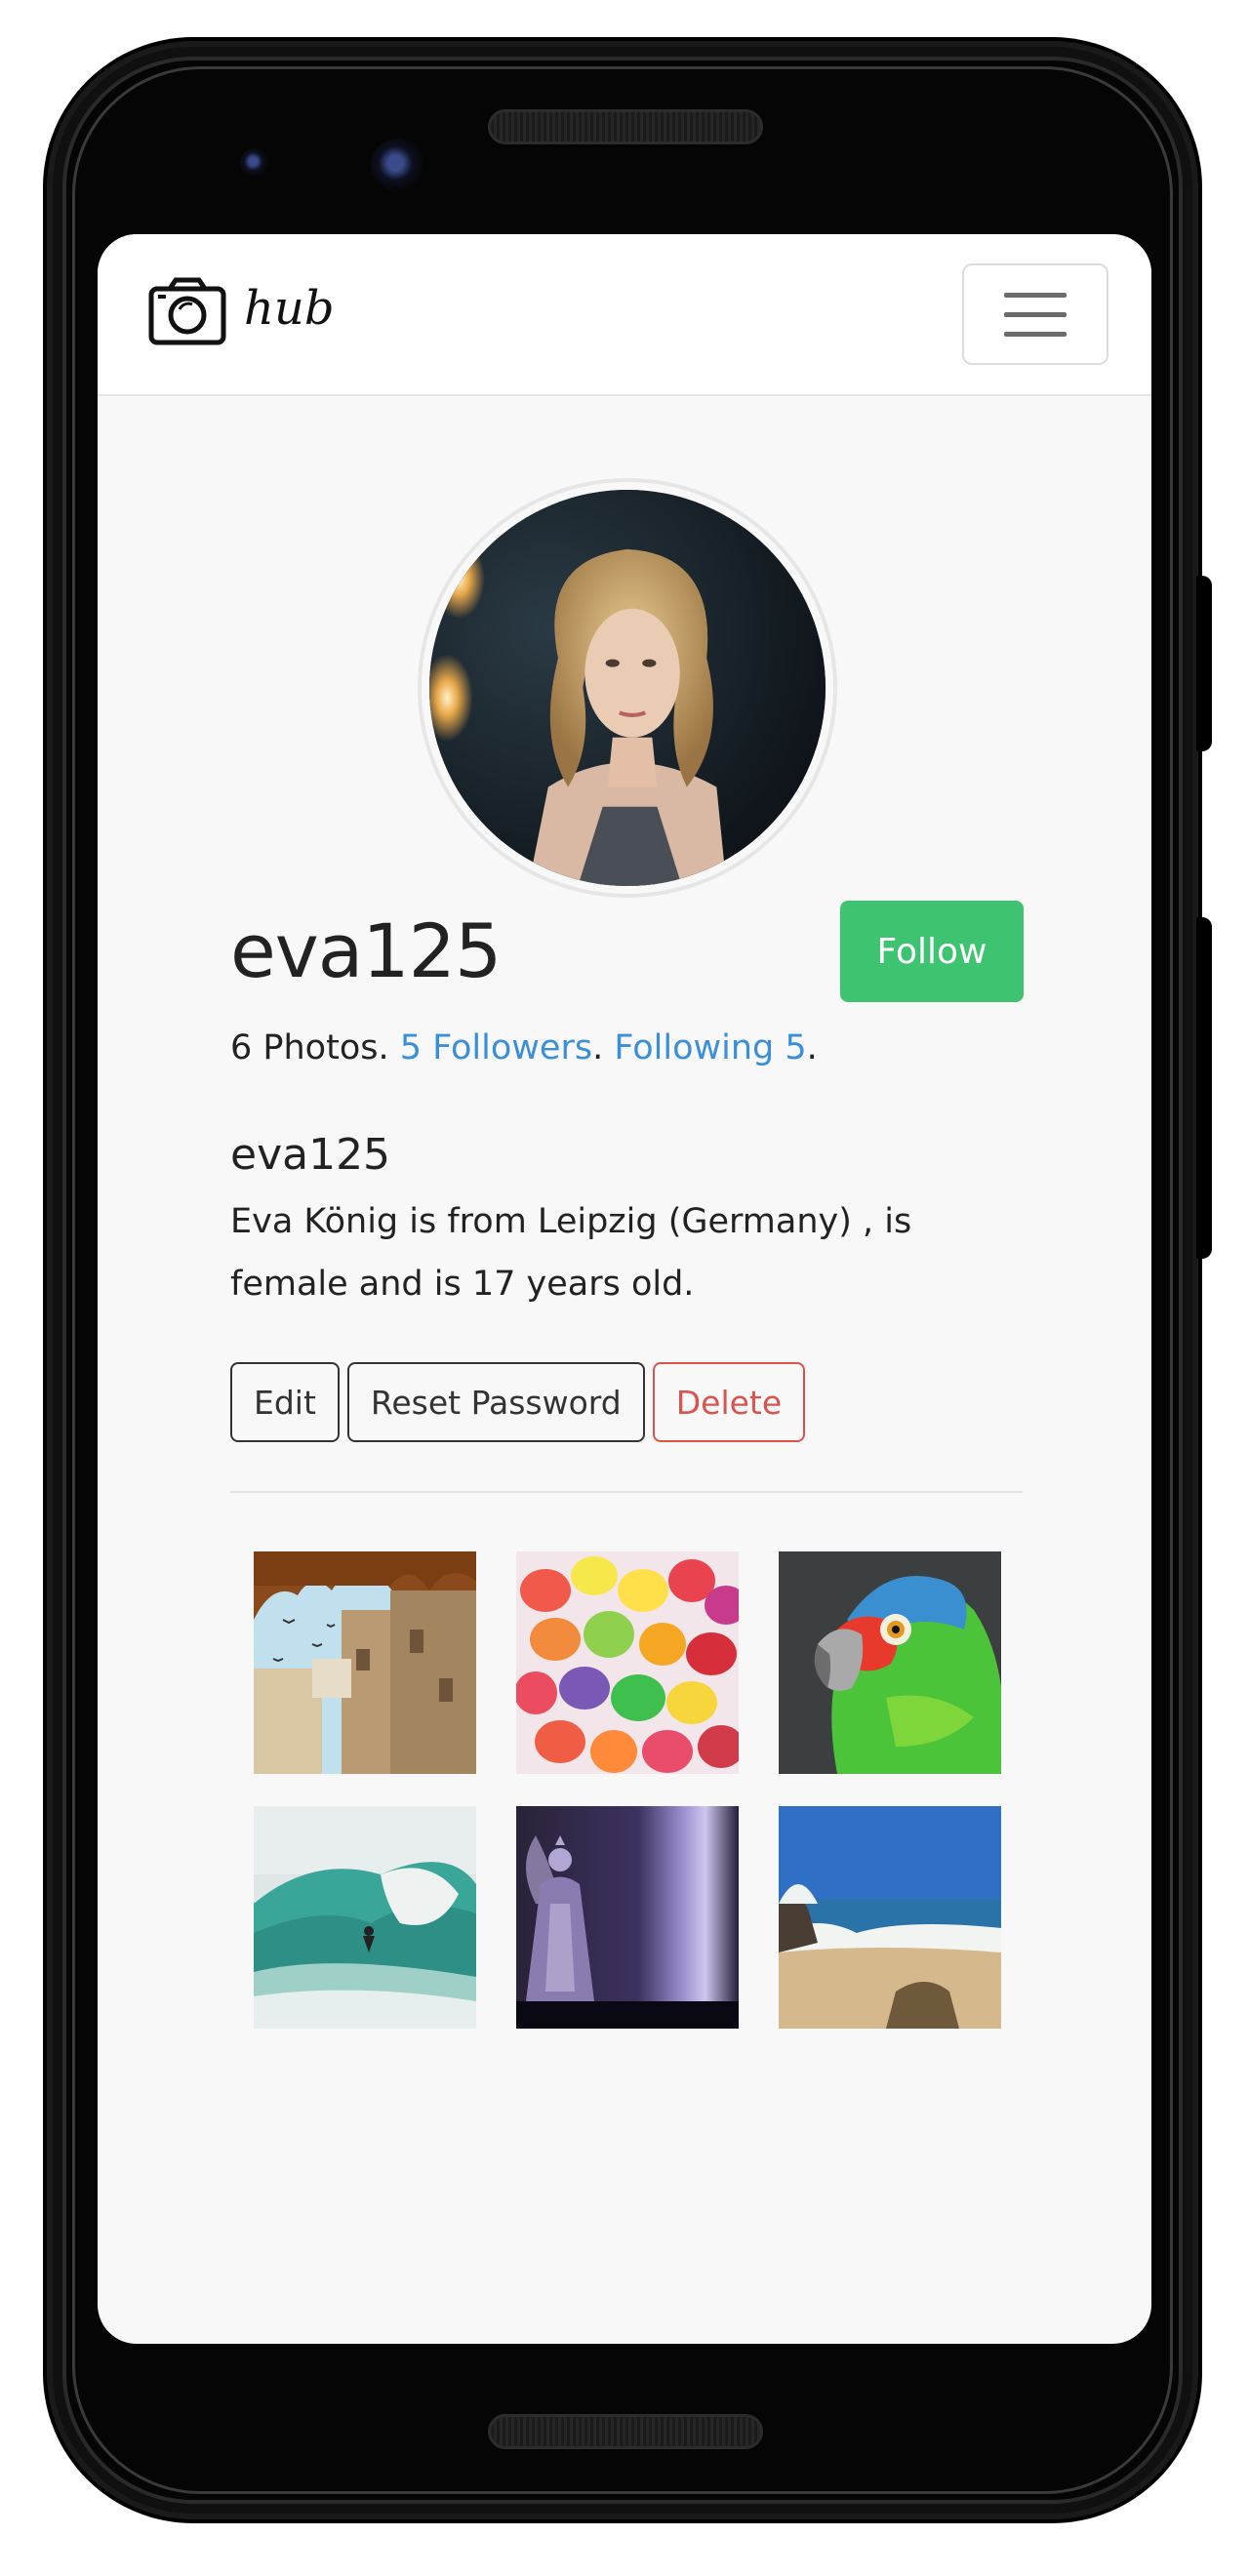 The image size is (1249, 2576). I want to click on profile-username: eva125, so click(366, 950).